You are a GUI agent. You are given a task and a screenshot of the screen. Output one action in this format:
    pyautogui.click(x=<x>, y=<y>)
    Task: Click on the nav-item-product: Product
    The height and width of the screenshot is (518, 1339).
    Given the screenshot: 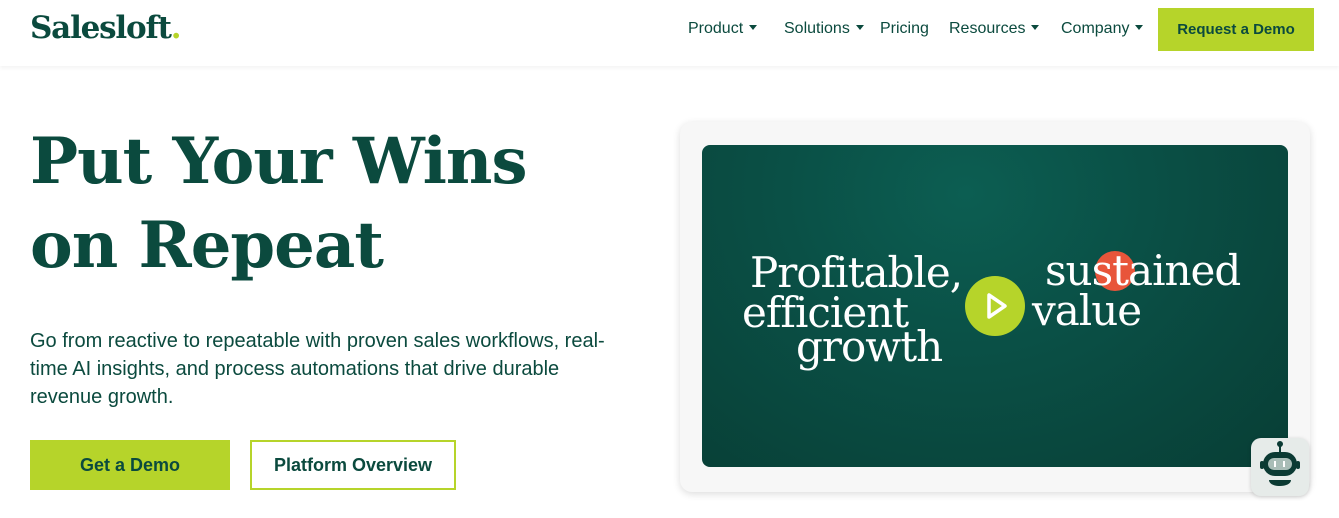 What is the action you would take?
    pyautogui.click(x=723, y=29)
    